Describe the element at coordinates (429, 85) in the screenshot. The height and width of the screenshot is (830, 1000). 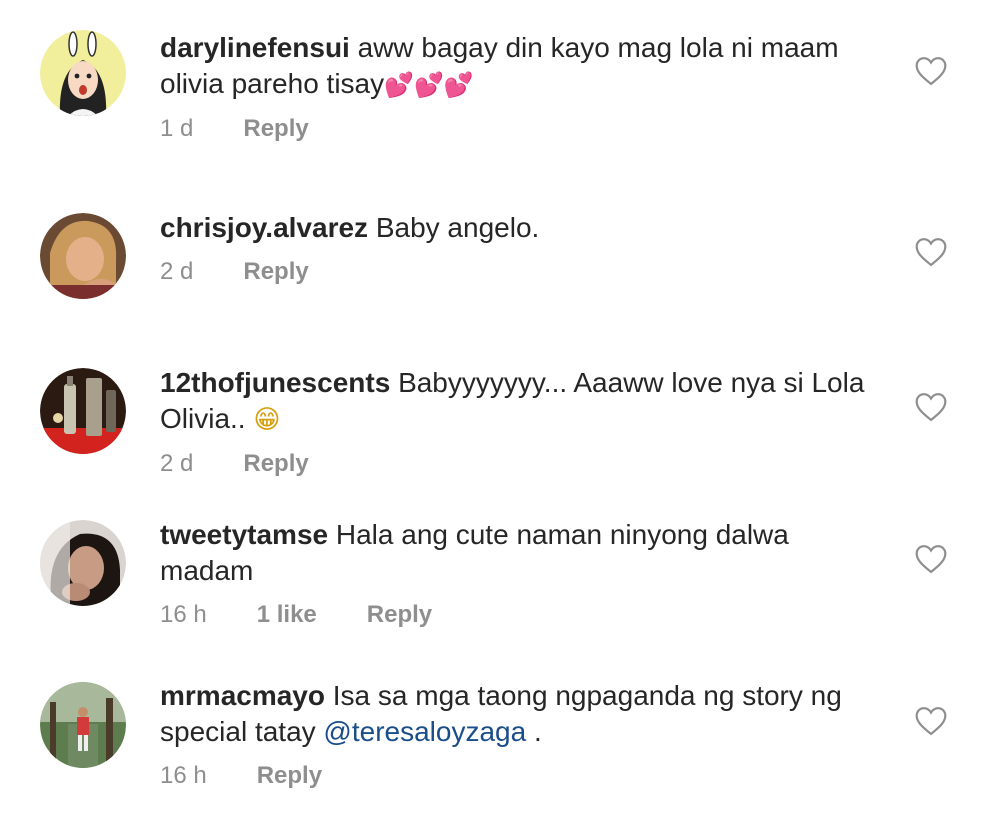
I see `two-hearts-emoji-icon: 💕💕💕` at that location.